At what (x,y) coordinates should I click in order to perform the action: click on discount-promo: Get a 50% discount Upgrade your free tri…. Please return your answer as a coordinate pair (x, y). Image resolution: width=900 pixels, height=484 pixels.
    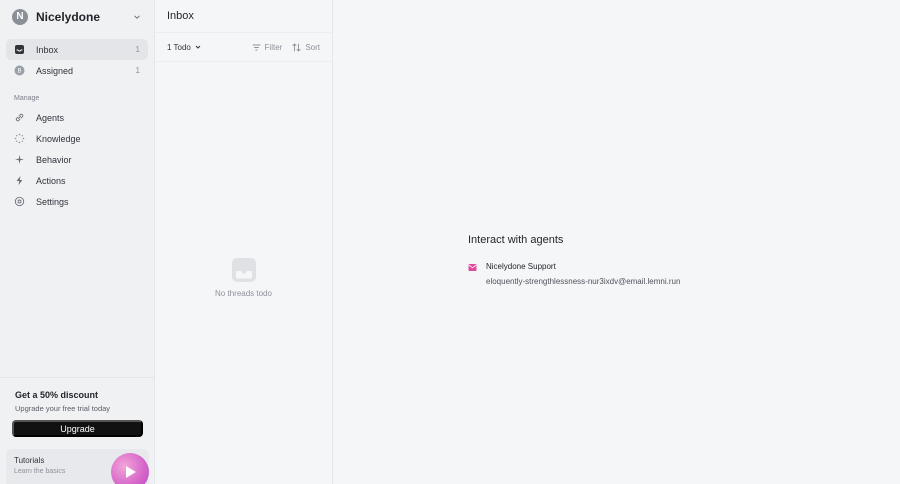
    Looking at the image, I should click on (77, 407).